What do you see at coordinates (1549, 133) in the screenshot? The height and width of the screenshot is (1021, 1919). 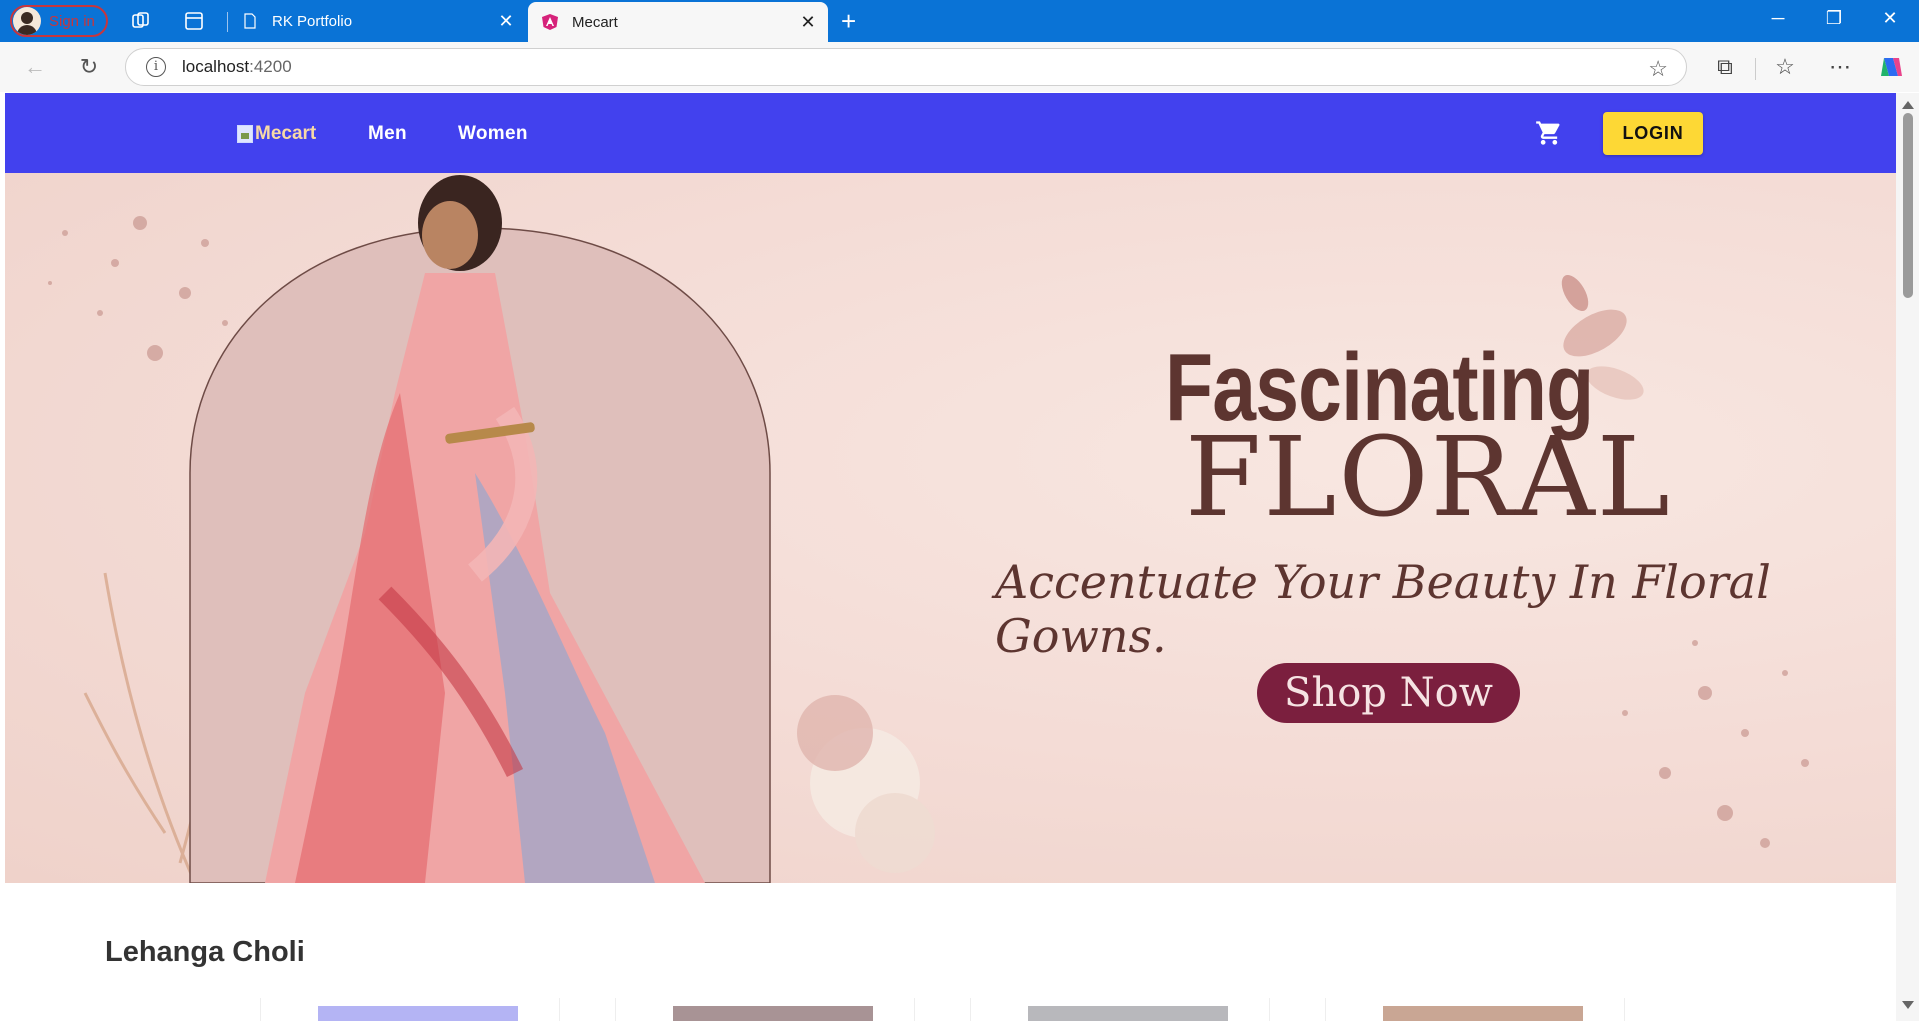 I see `cart-icon` at bounding box center [1549, 133].